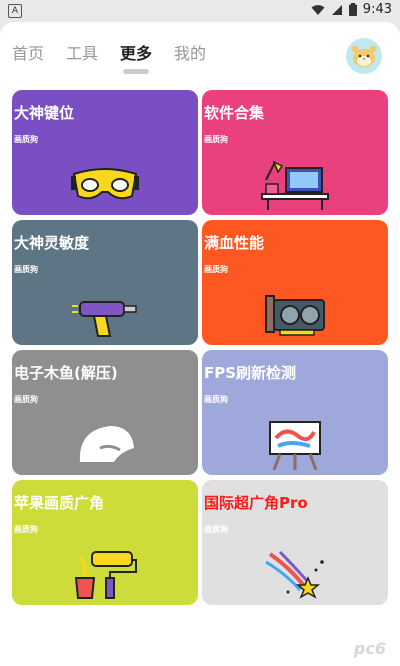  What do you see at coordinates (295, 542) in the screenshot?
I see `card-ultra-wide-pro: 国际超广角Pro 画质狗` at bounding box center [295, 542].